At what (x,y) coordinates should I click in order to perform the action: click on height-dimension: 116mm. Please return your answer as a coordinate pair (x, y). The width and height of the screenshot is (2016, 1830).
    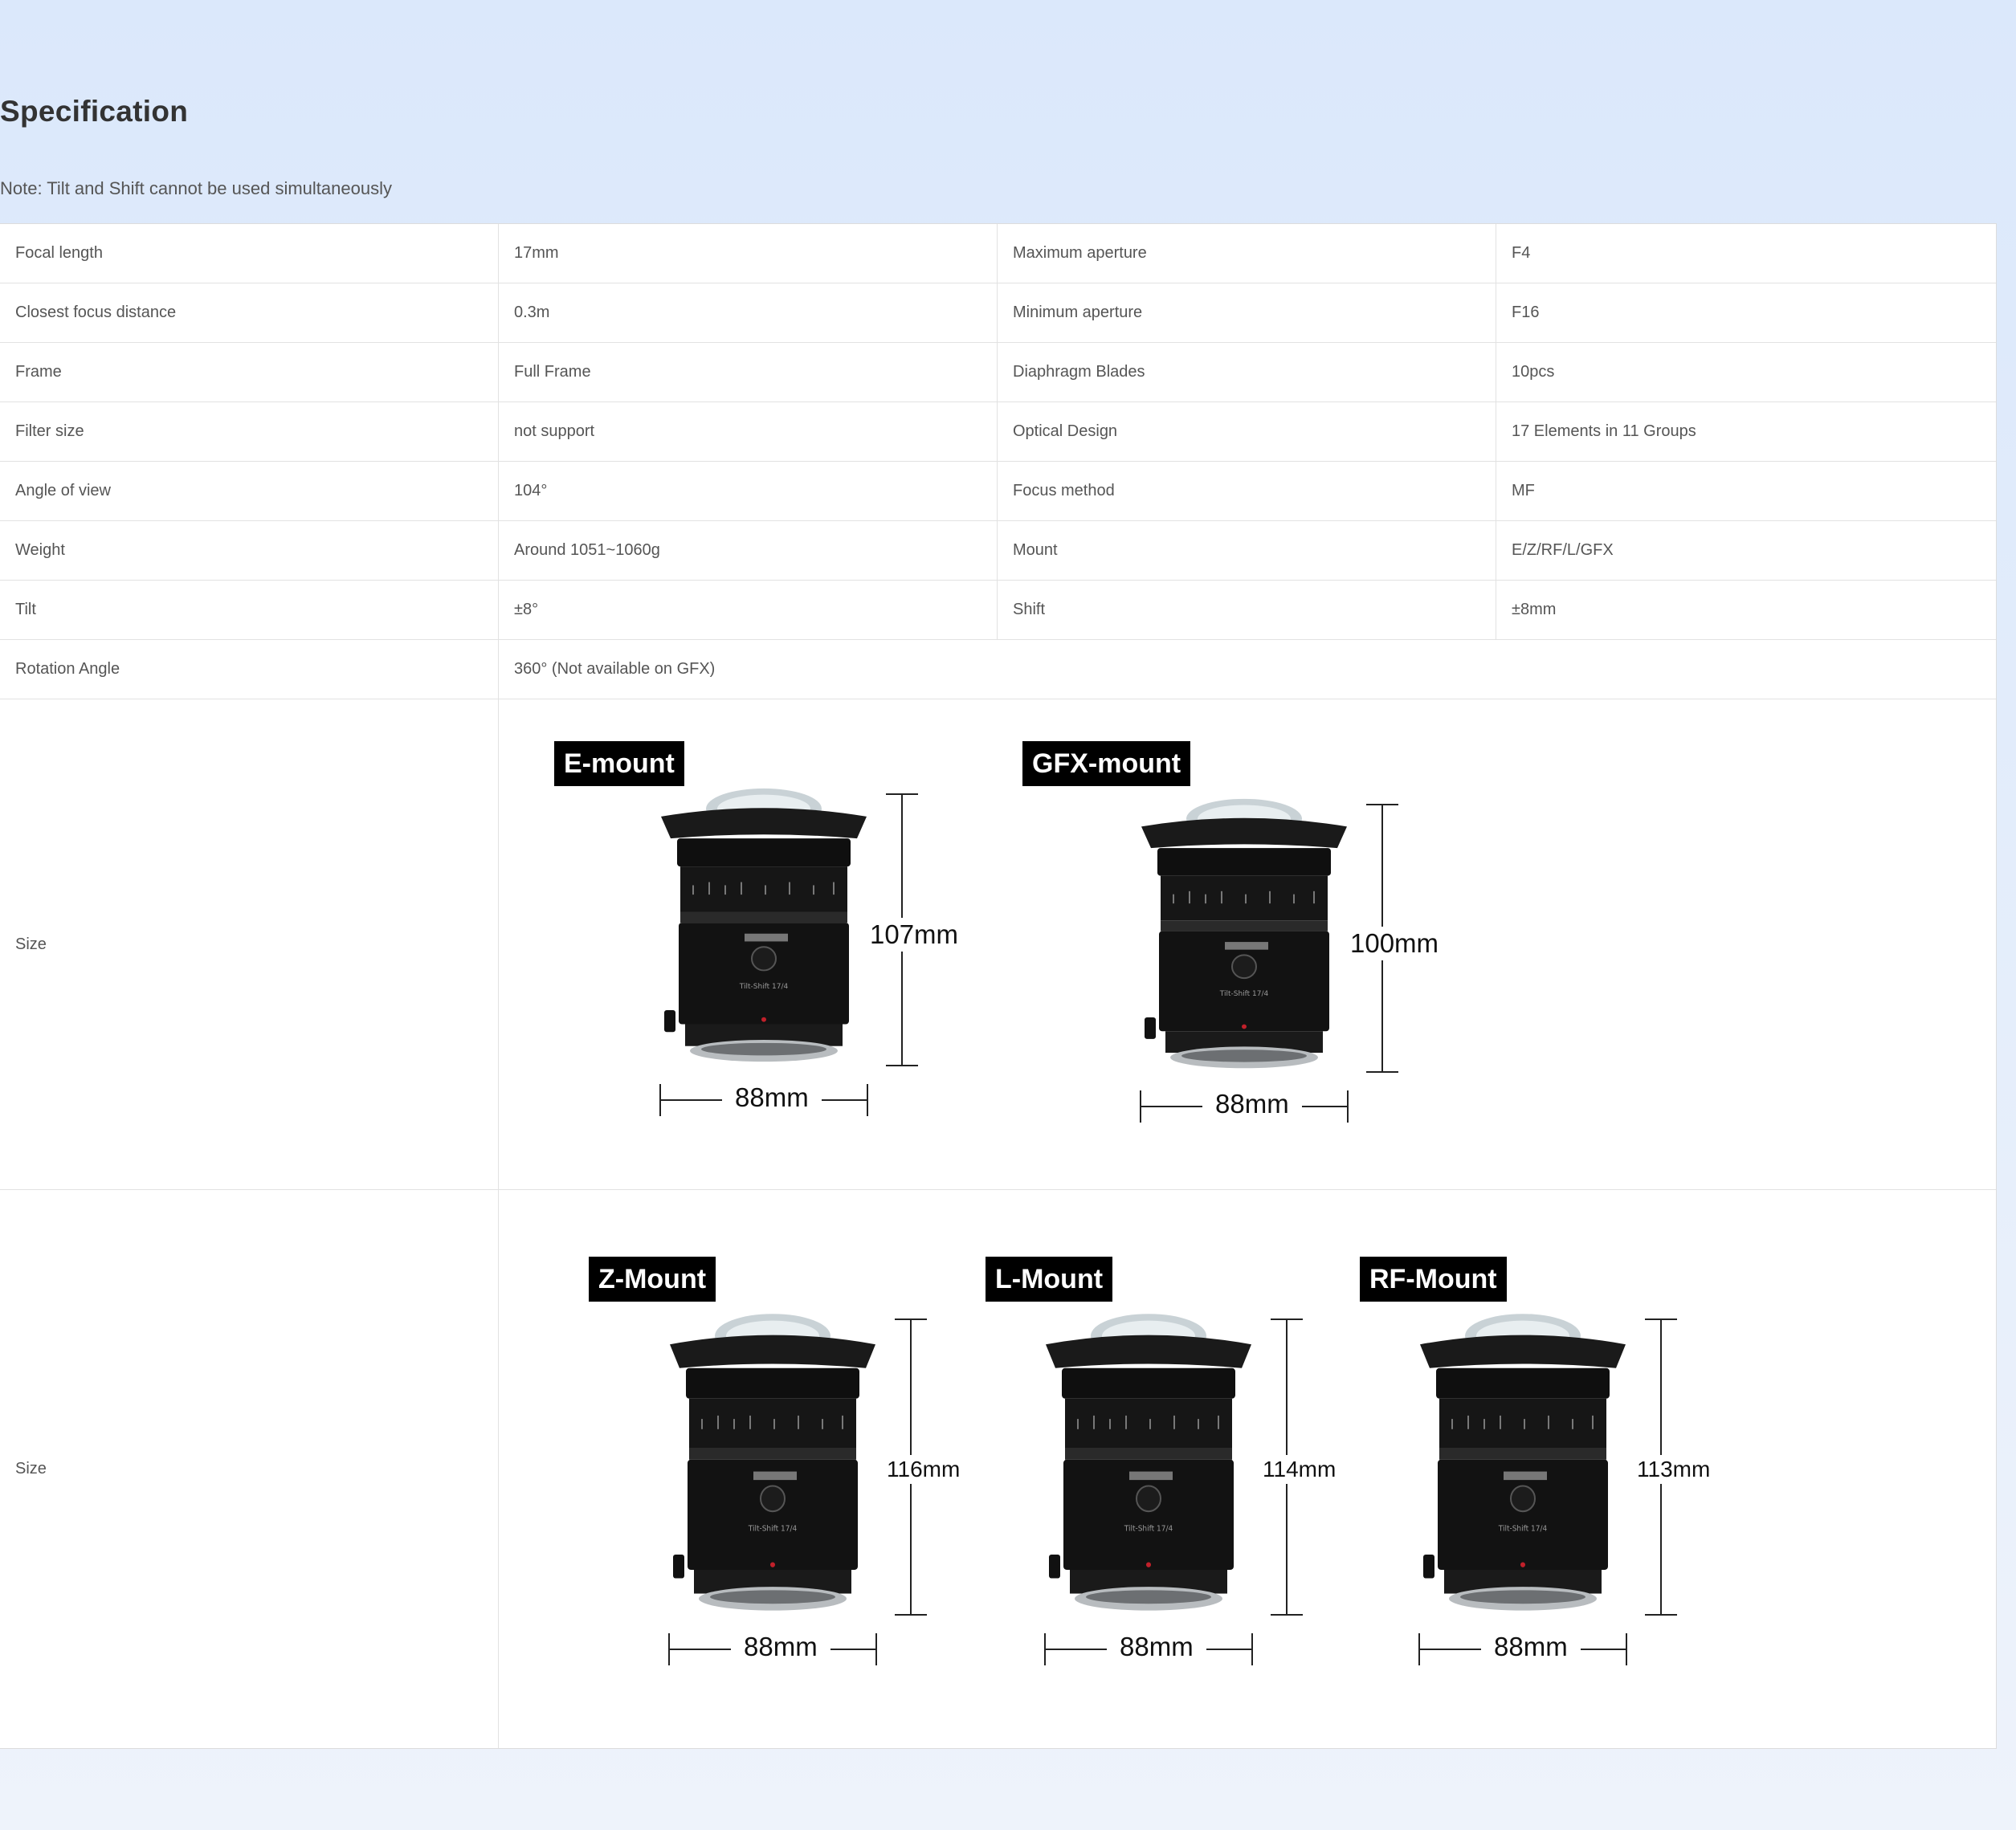
    Looking at the image, I should click on (924, 1469).